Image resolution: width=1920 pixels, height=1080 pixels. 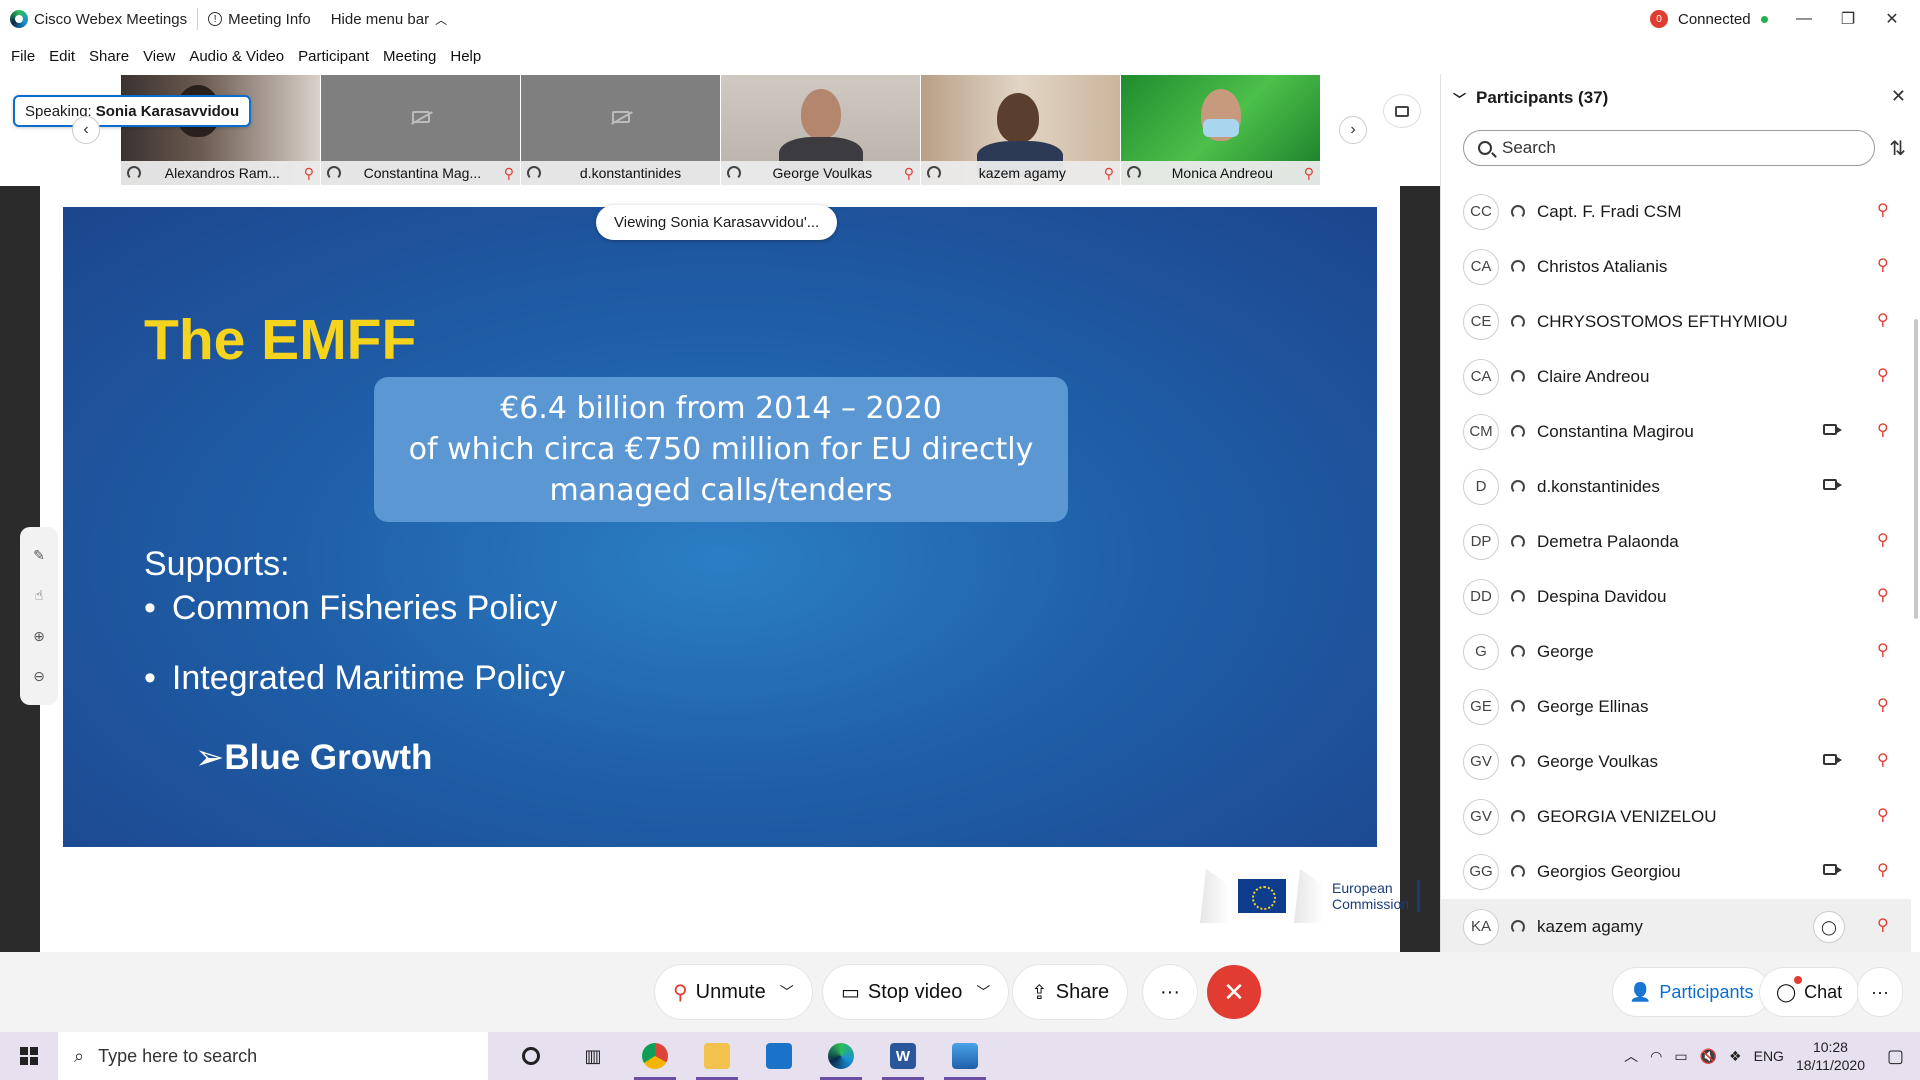 I want to click on participant-search-input: Search, so click(x=1669, y=148).